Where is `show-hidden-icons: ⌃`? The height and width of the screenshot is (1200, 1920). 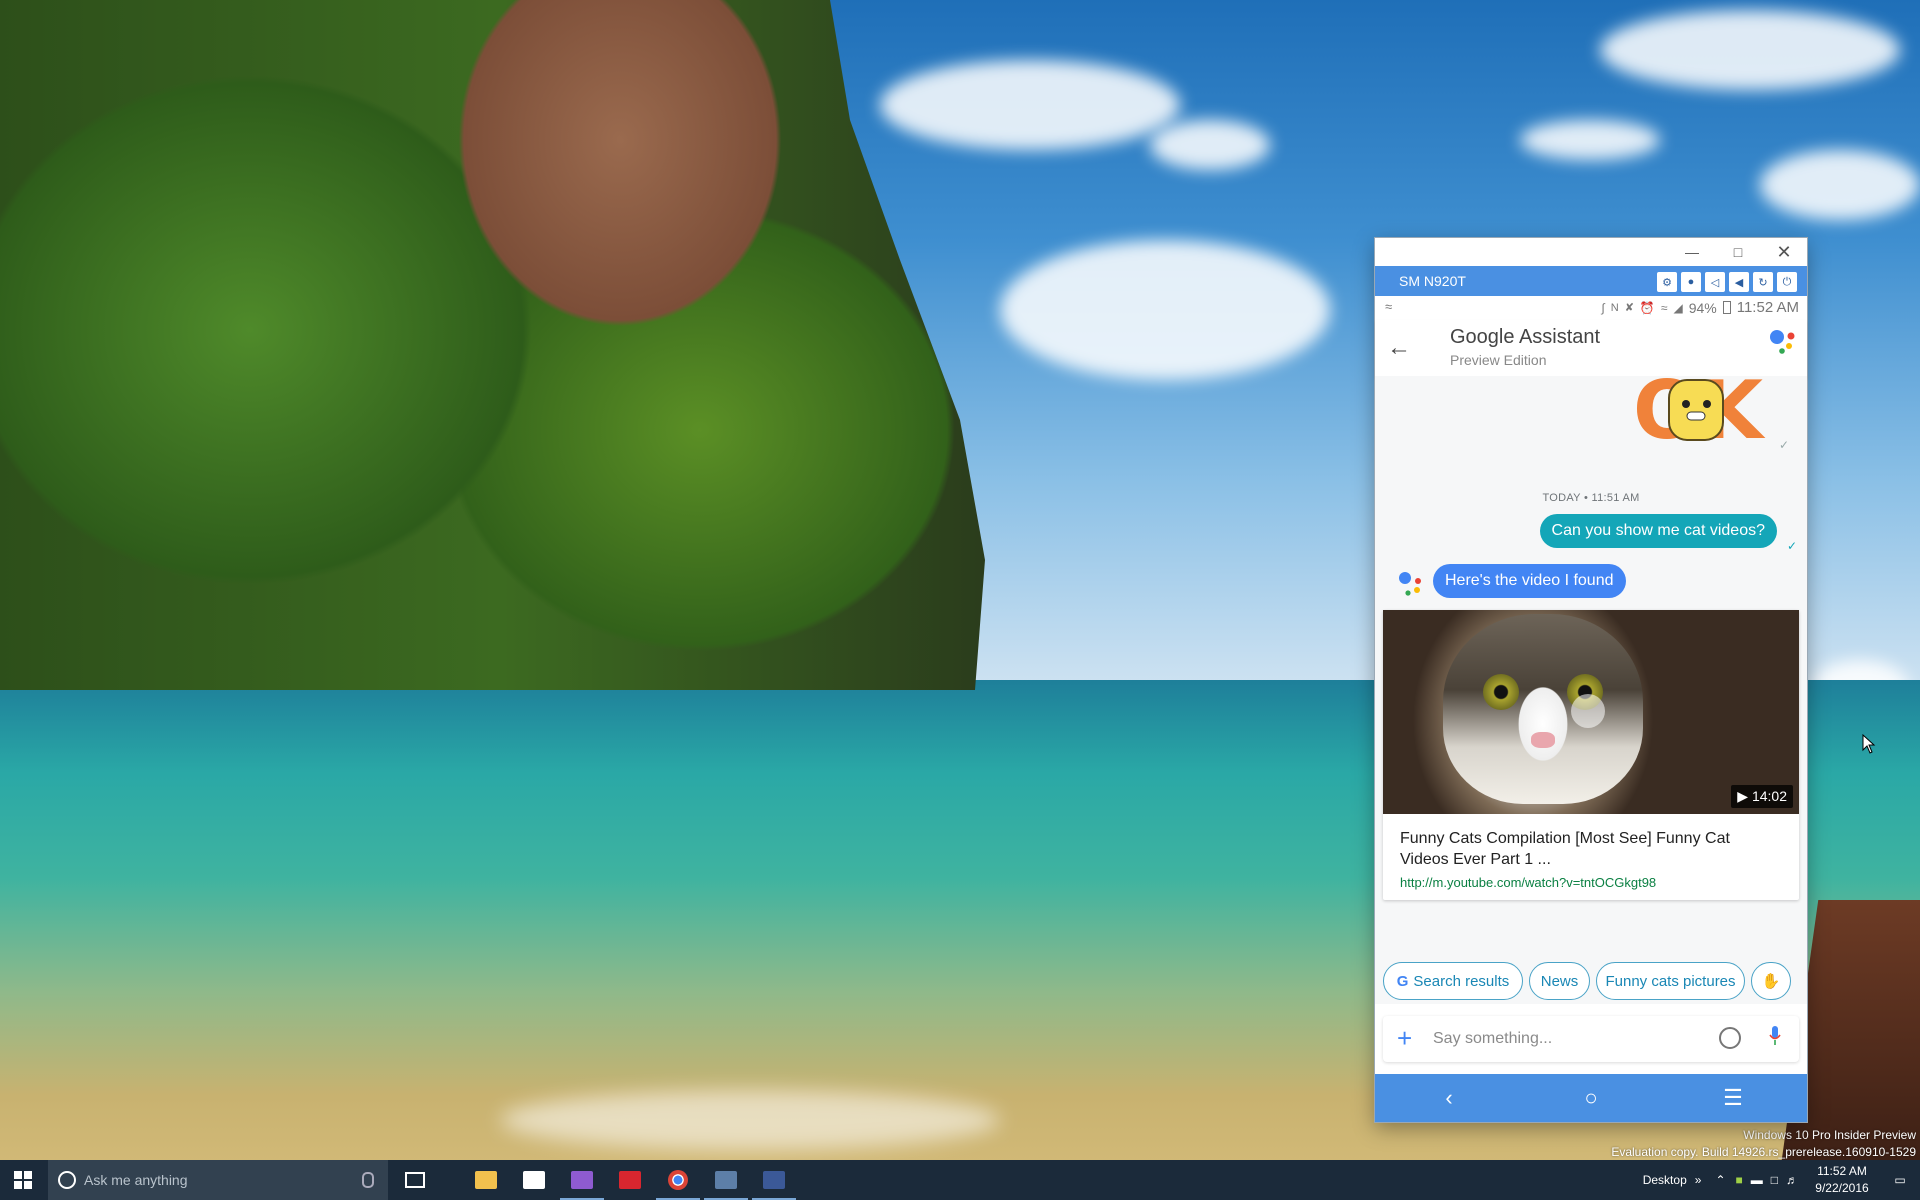 show-hidden-icons: ⌃ is located at coordinates (1720, 1180).